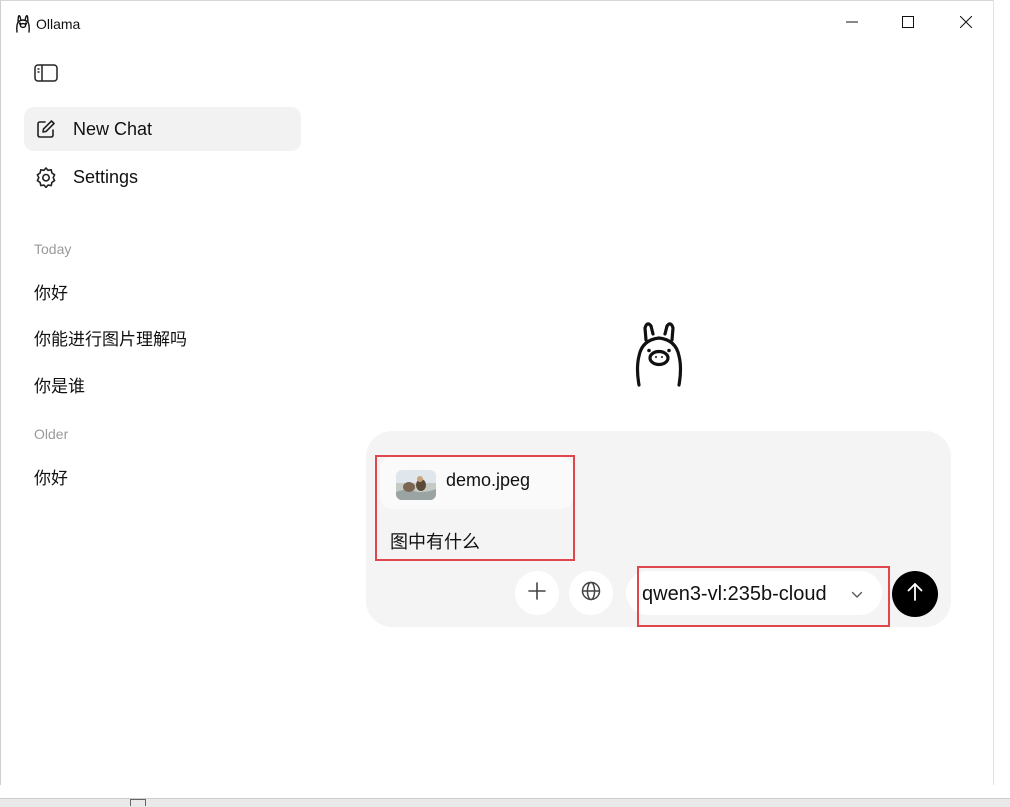  I want to click on gear-icon, so click(46, 177).